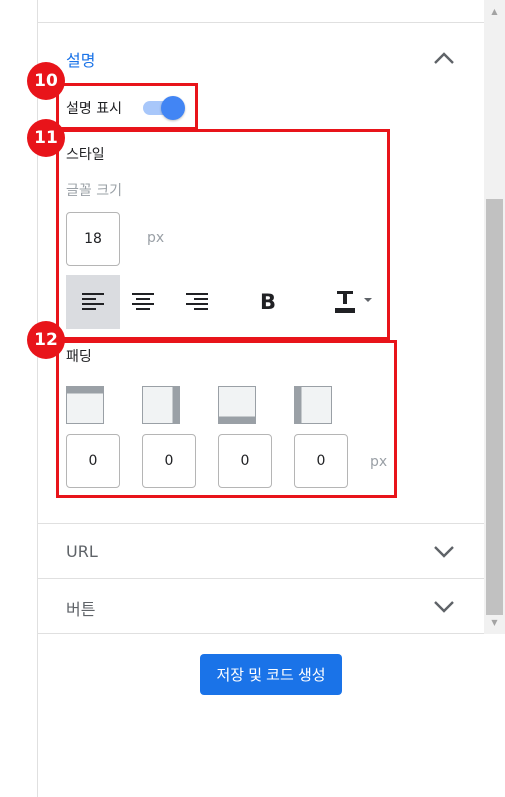 This screenshot has width=505, height=797. Describe the element at coordinates (494, 407) in the screenshot. I see `scrollbar-thumb` at that location.